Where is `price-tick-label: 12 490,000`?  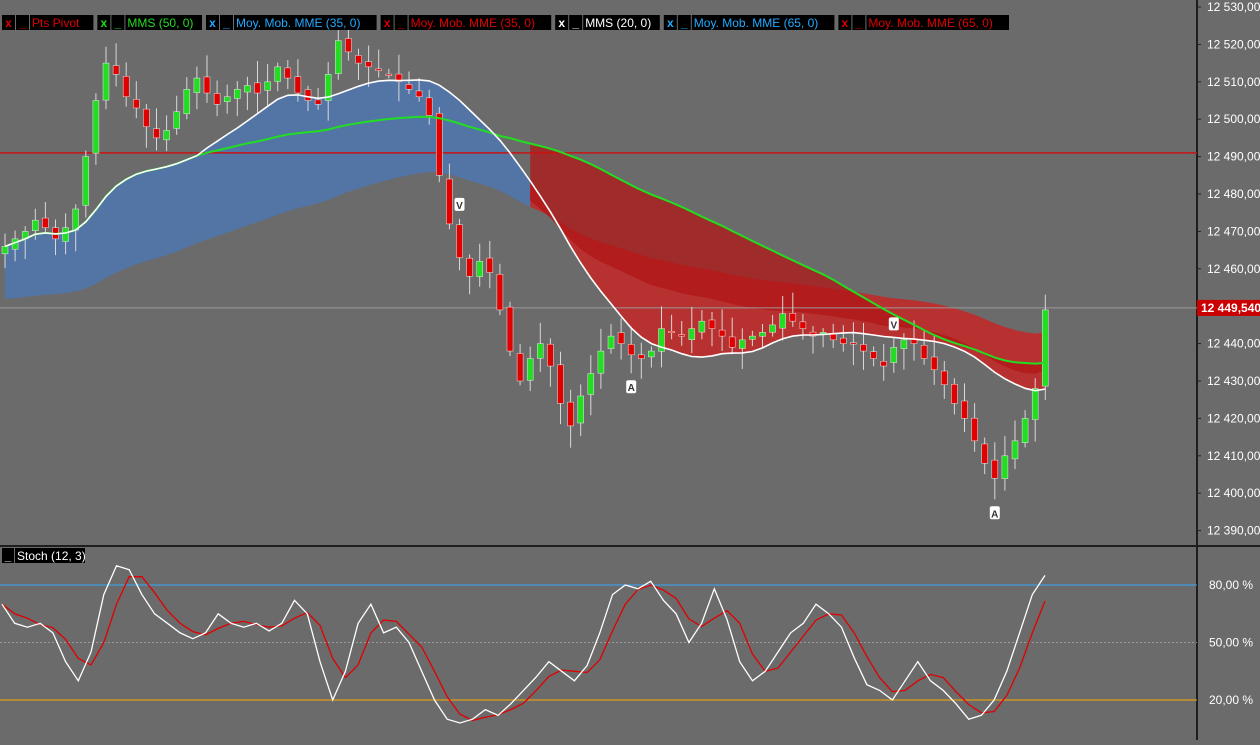 price-tick-label: 12 490,000 is located at coordinates (1233, 157).